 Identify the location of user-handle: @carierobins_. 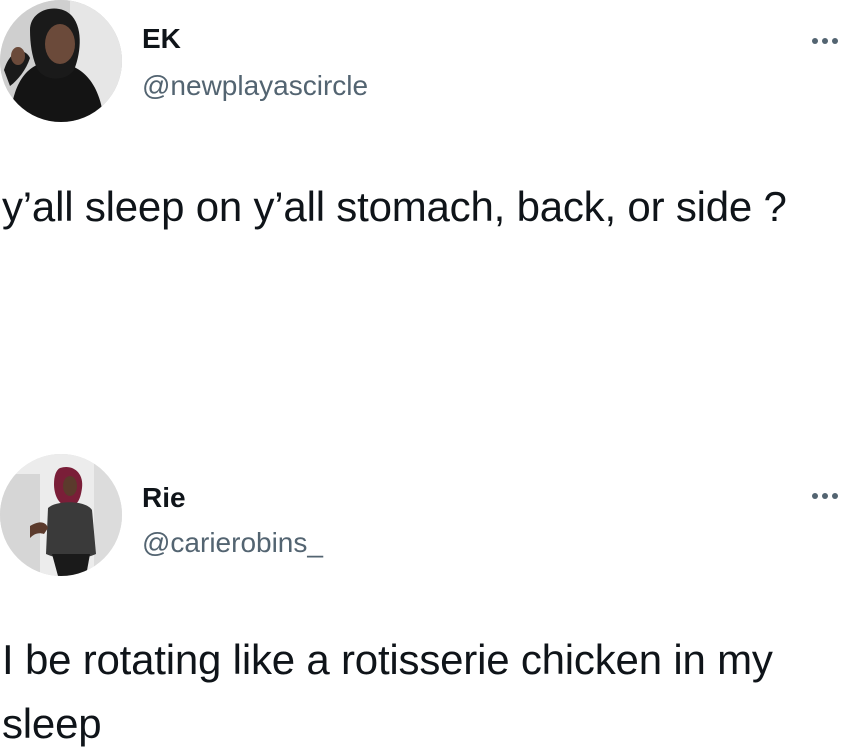
(232, 543).